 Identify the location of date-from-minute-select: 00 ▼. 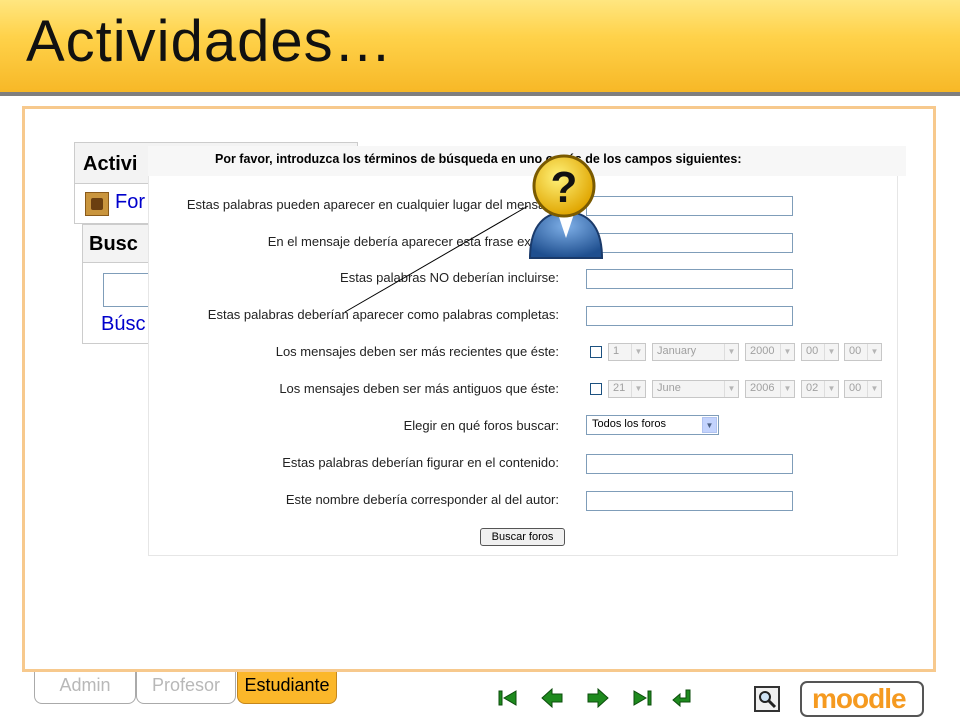
(863, 352).